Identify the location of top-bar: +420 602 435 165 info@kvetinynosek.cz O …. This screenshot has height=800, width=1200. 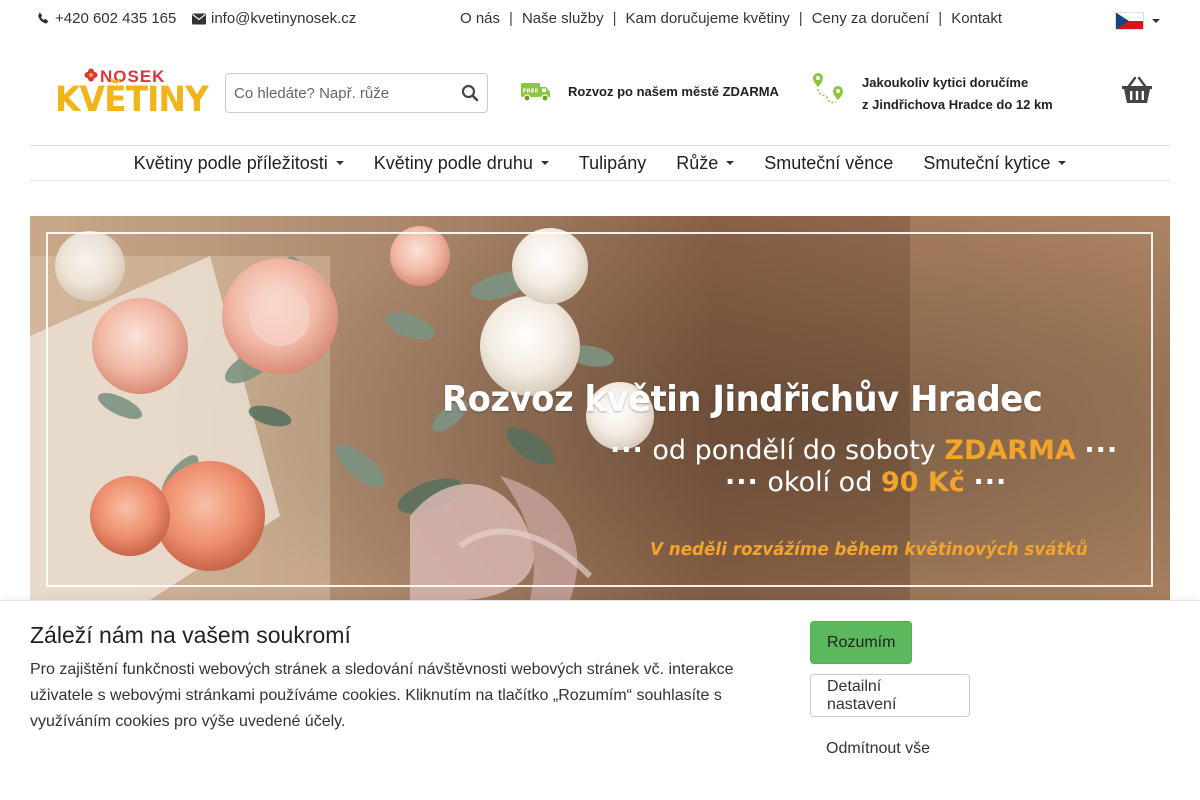
(600, 20).